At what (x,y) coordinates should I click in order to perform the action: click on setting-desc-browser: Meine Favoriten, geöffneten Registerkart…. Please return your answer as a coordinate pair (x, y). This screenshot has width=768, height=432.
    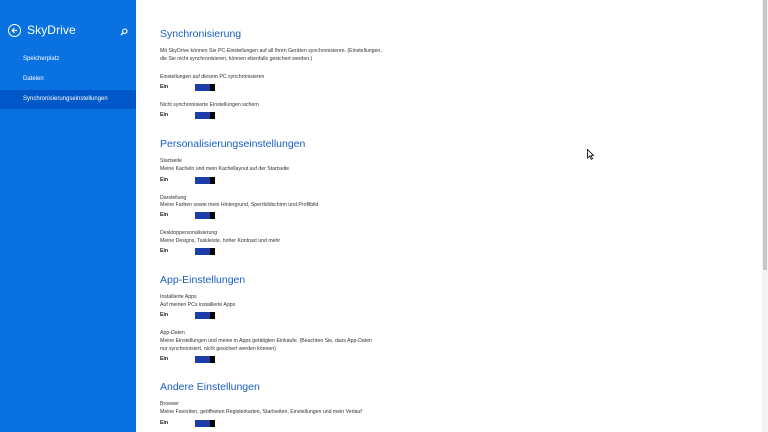
    Looking at the image, I should click on (261, 412).